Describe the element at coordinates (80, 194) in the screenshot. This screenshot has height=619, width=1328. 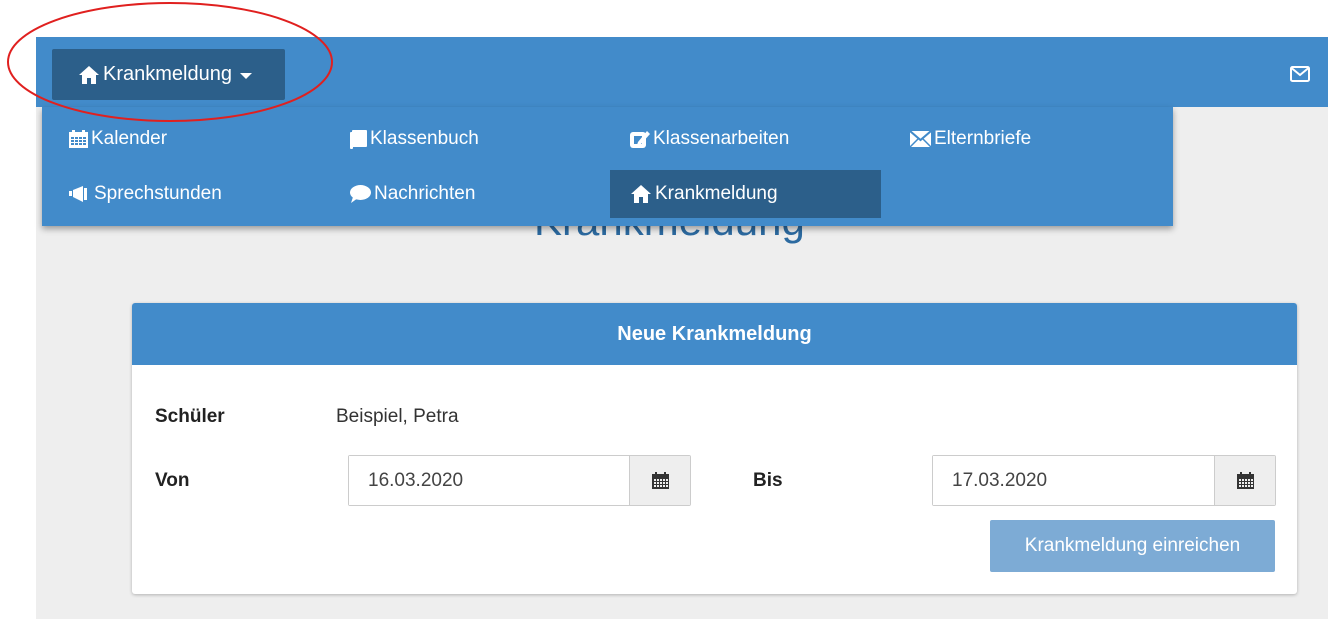
I see `megaphone-icon` at that location.